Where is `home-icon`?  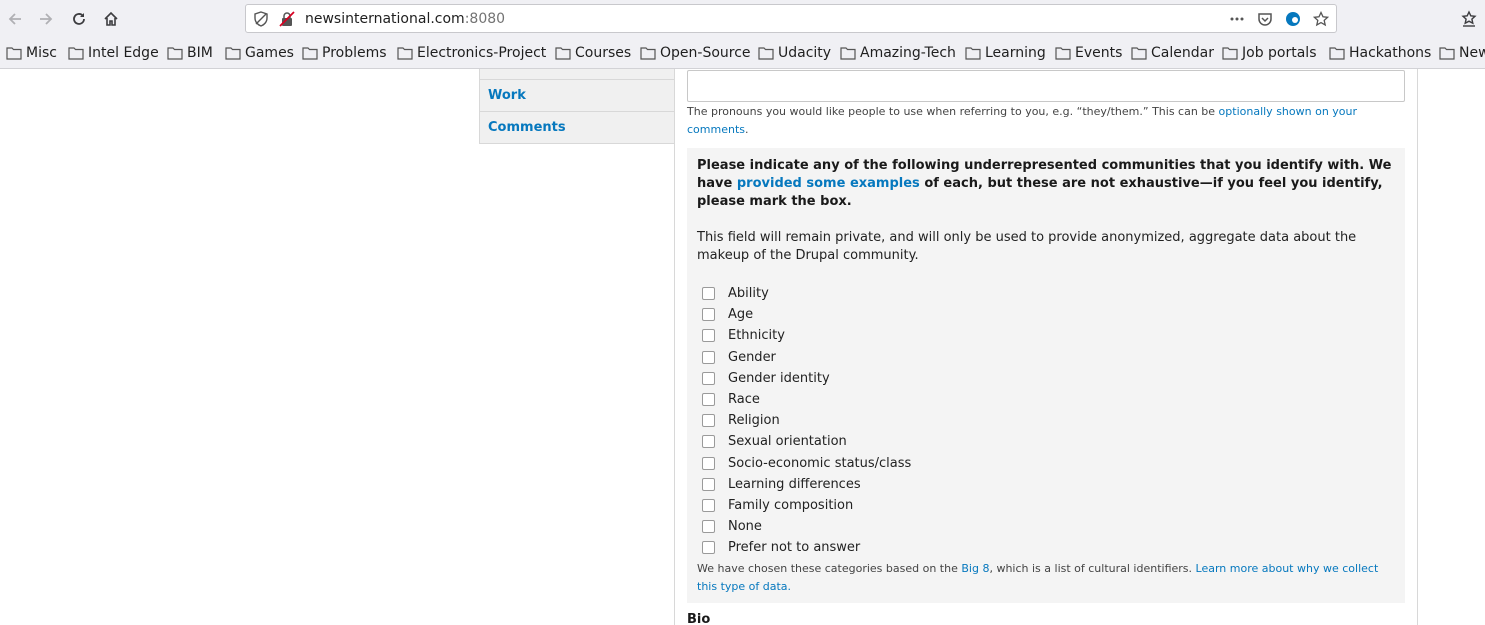
home-icon is located at coordinates (111, 18).